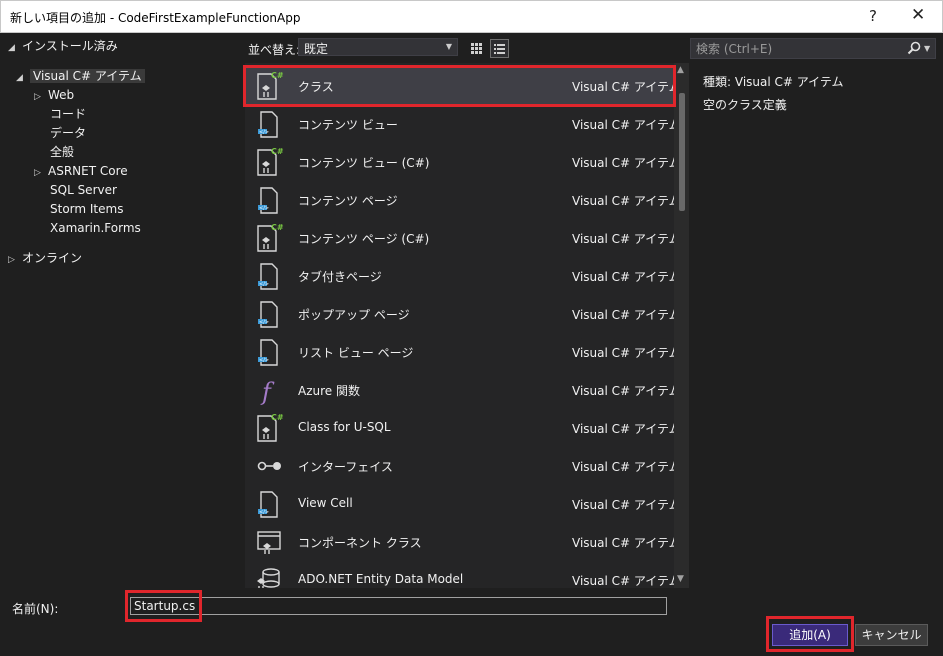  Describe the element at coordinates (269, 542) in the screenshot. I see `component-icon` at that location.